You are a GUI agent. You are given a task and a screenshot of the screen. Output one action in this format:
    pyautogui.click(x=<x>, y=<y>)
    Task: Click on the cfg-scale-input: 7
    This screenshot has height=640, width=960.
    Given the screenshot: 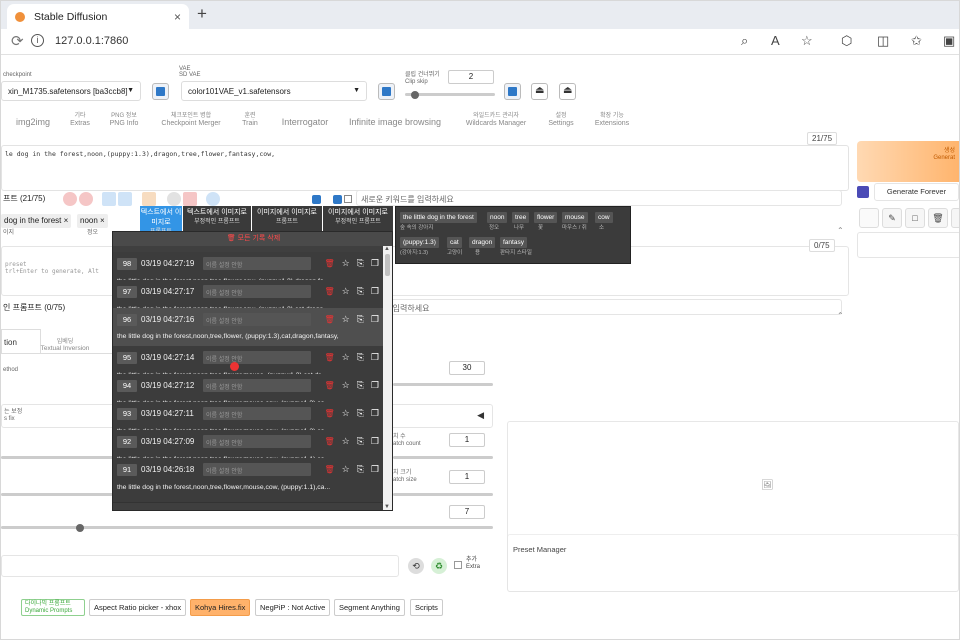 What is the action you would take?
    pyautogui.click(x=467, y=512)
    